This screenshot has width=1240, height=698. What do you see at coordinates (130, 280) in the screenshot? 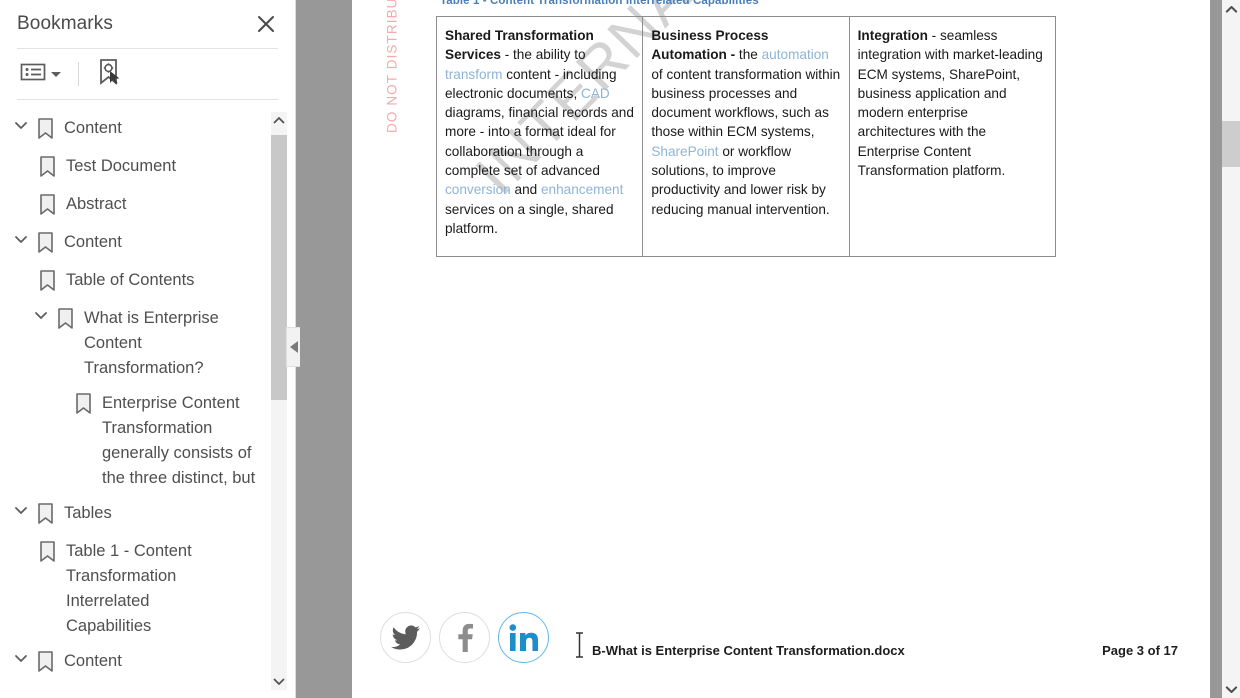
I see `bookmark-item-label: Table of Contents` at bounding box center [130, 280].